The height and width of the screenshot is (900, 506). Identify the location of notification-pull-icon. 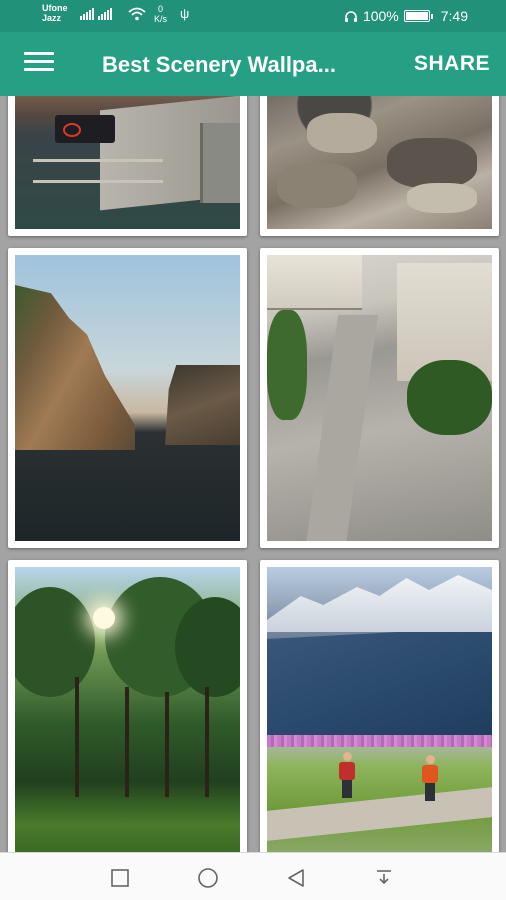
(384, 878).